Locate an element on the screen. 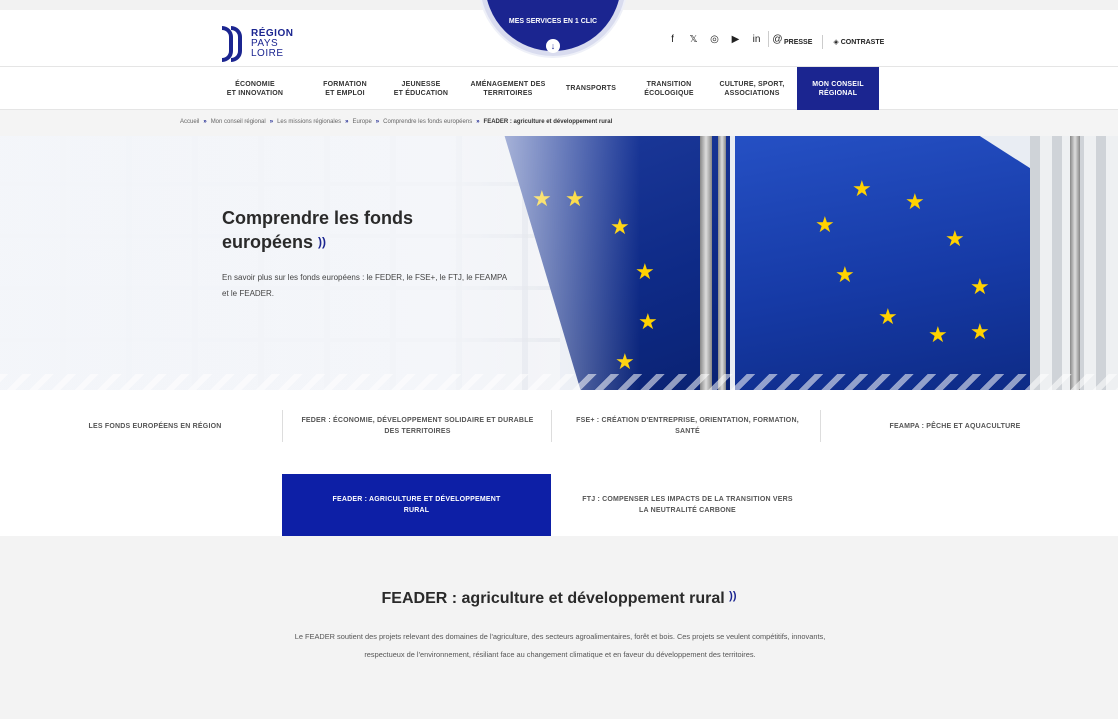 The image size is (1118, 719). tab-fonds-europeens: LES FONDS EUROPÉENS EN RÉGION is located at coordinates (155, 426).